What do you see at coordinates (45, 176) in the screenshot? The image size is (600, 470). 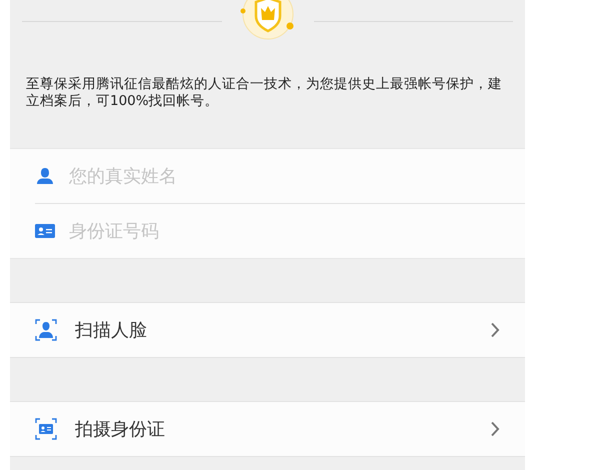 I see `person-icon` at bounding box center [45, 176].